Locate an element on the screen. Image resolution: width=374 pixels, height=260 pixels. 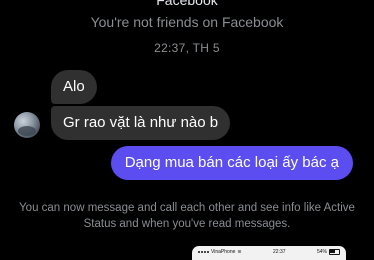
carrier-name: VinaPhone is located at coordinates (223, 251).